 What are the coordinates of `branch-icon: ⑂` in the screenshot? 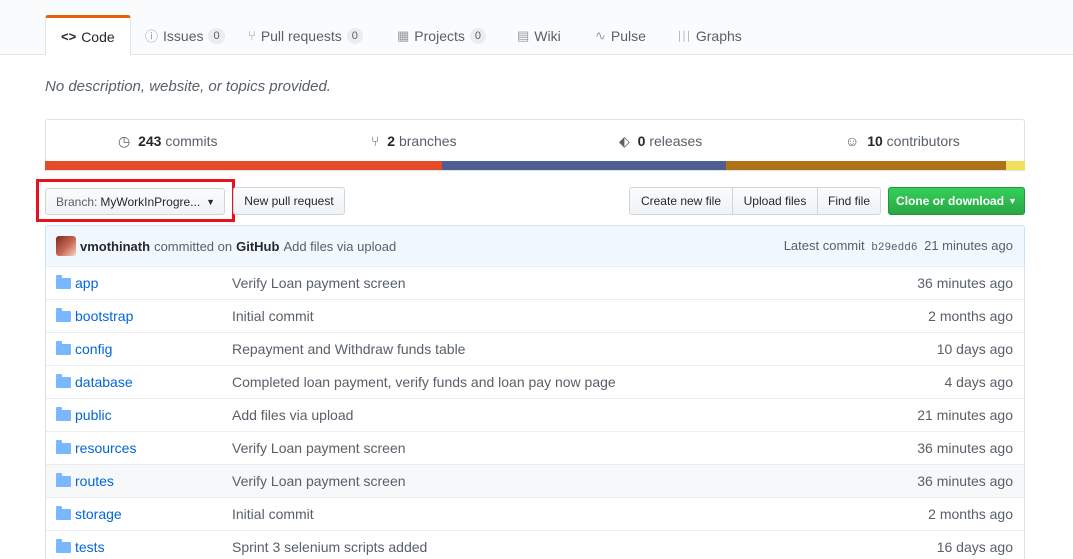 It's located at (375, 141).